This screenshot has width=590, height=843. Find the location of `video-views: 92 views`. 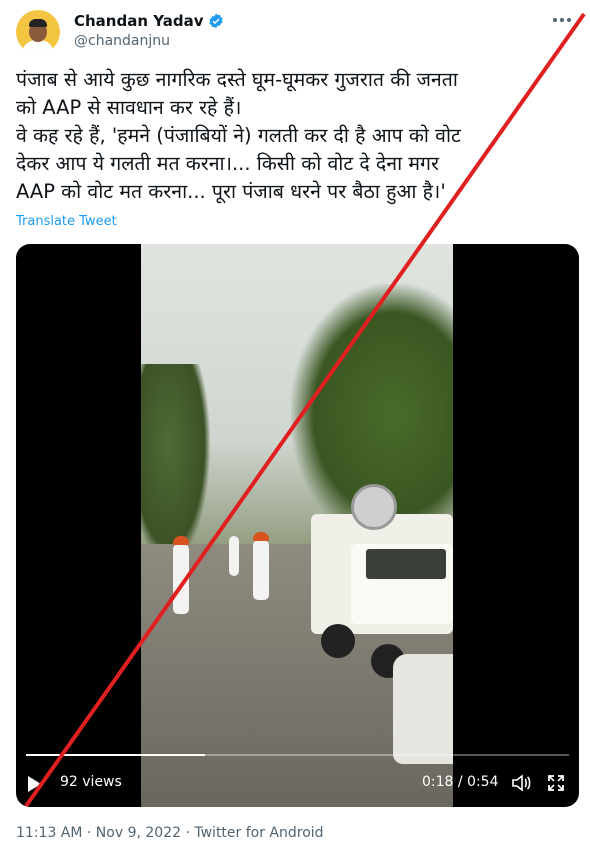

video-views: 92 views is located at coordinates (91, 782).